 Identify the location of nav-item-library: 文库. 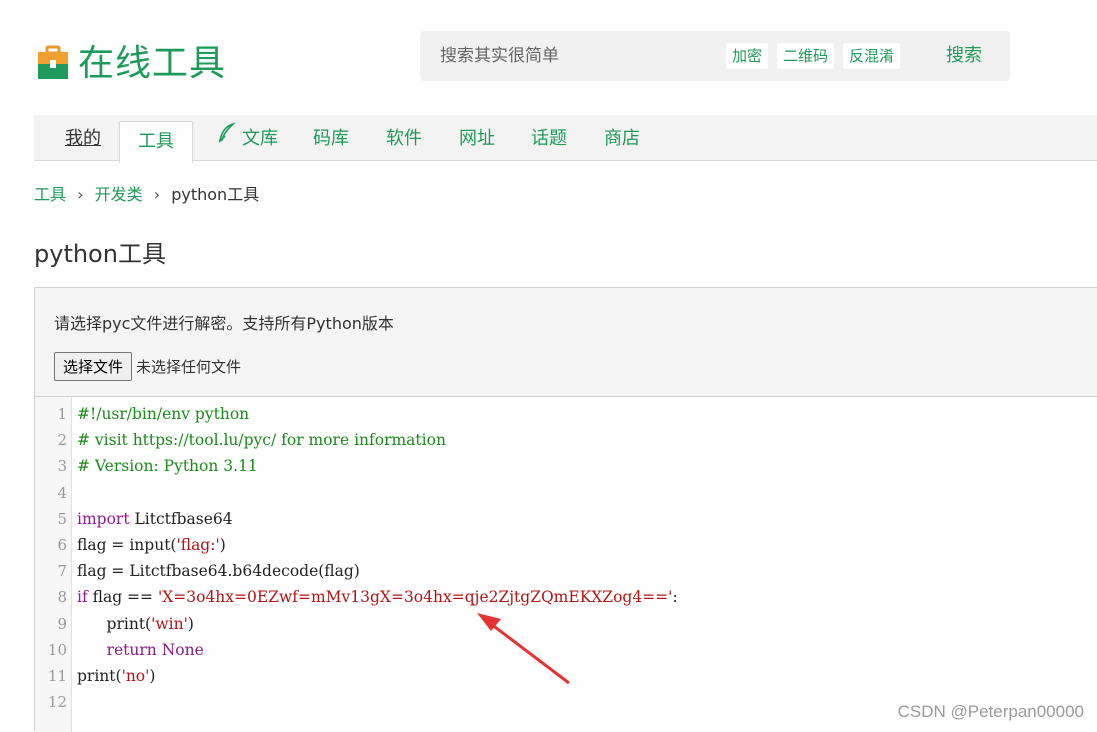
(247, 137).